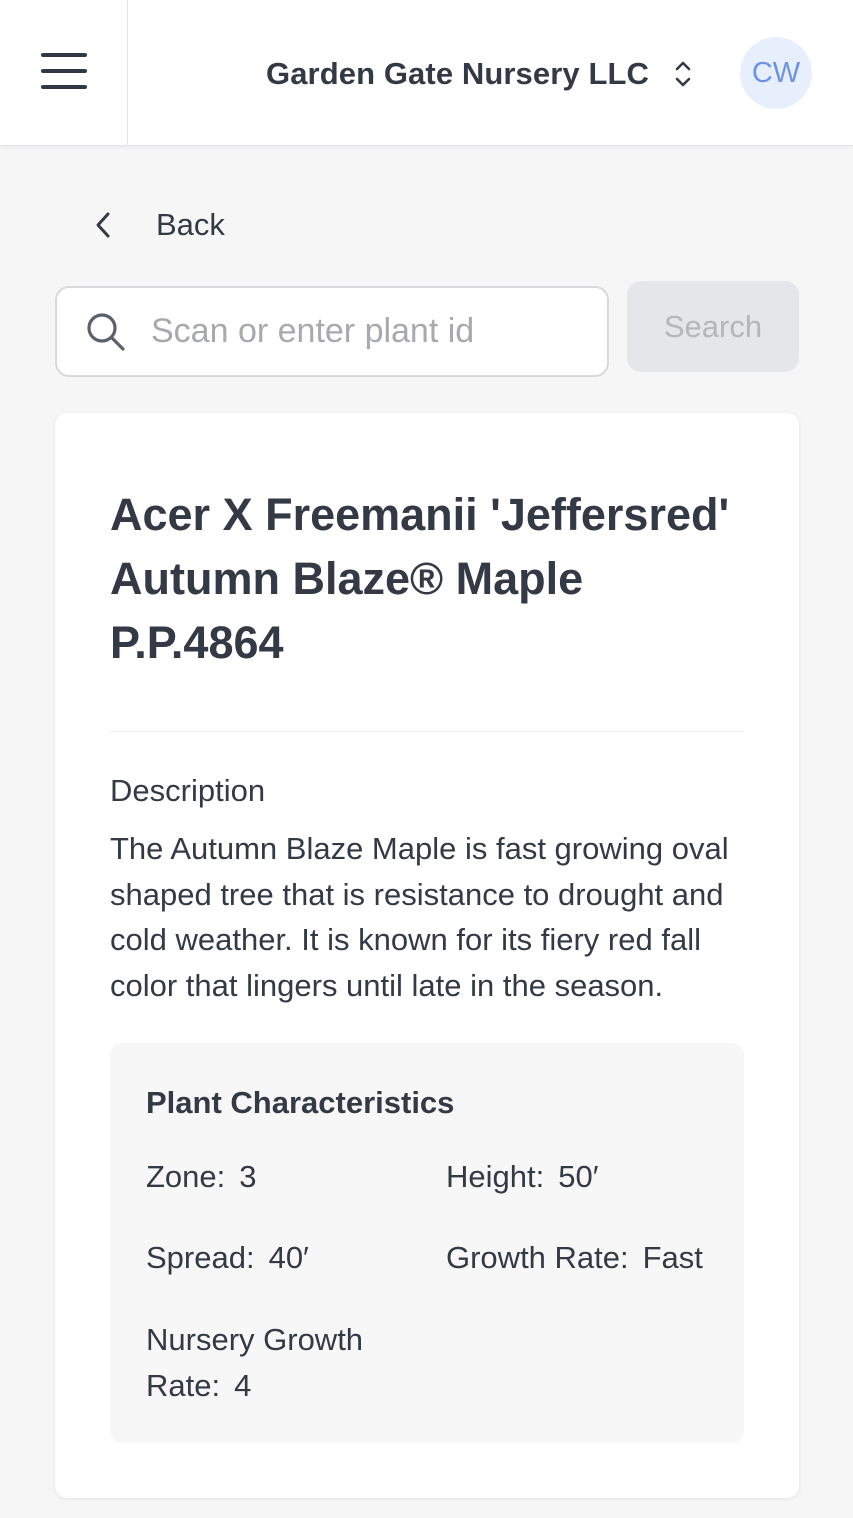 This screenshot has width=853, height=1518. Describe the element at coordinates (495, 1176) in the screenshot. I see `height-label: Height:` at that location.